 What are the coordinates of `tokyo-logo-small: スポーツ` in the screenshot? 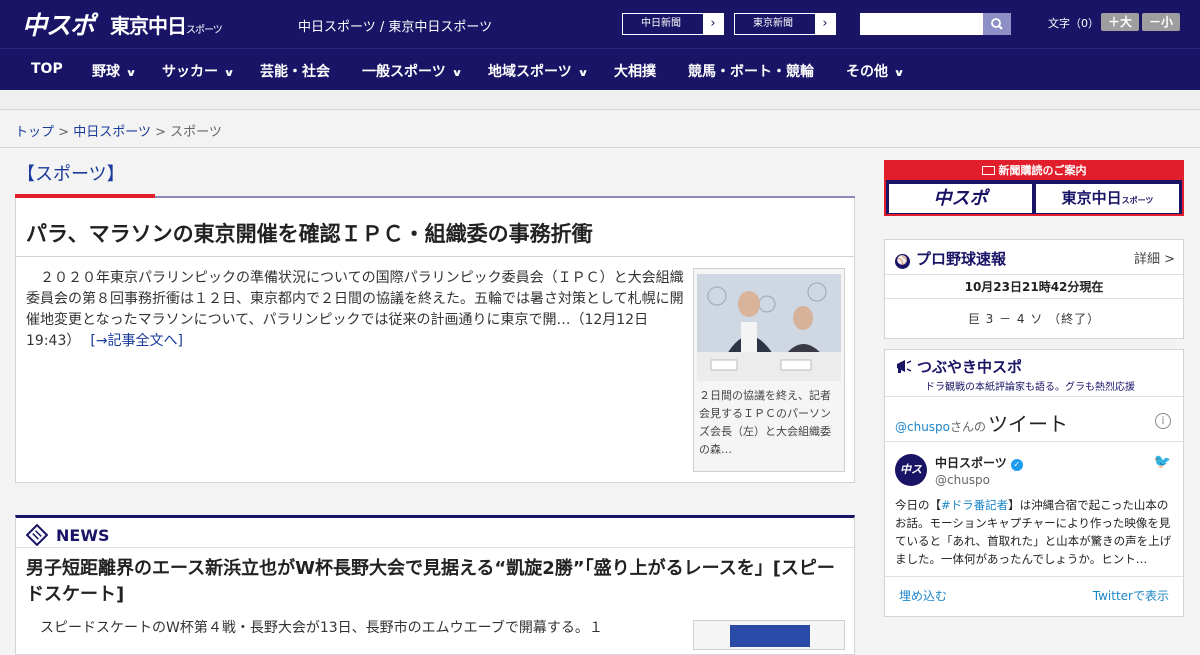 It's located at (204, 30).